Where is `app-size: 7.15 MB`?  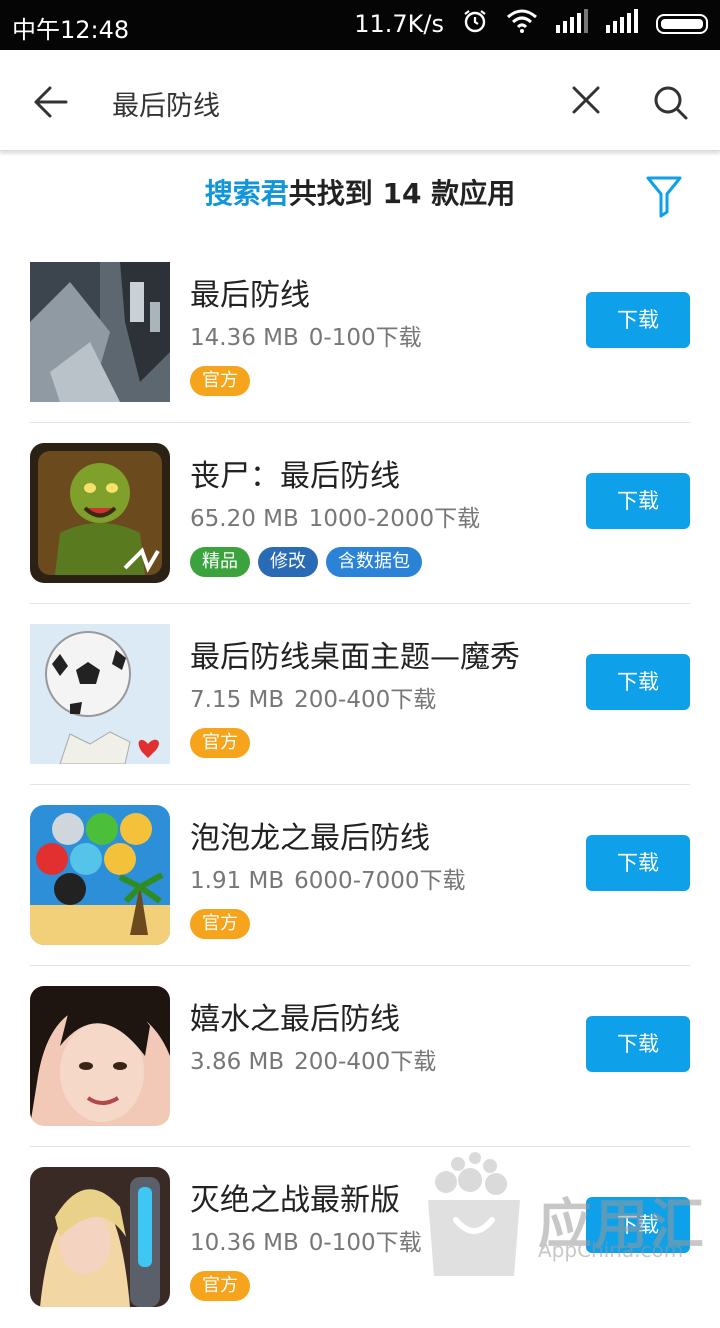 app-size: 7.15 MB is located at coordinates (237, 700).